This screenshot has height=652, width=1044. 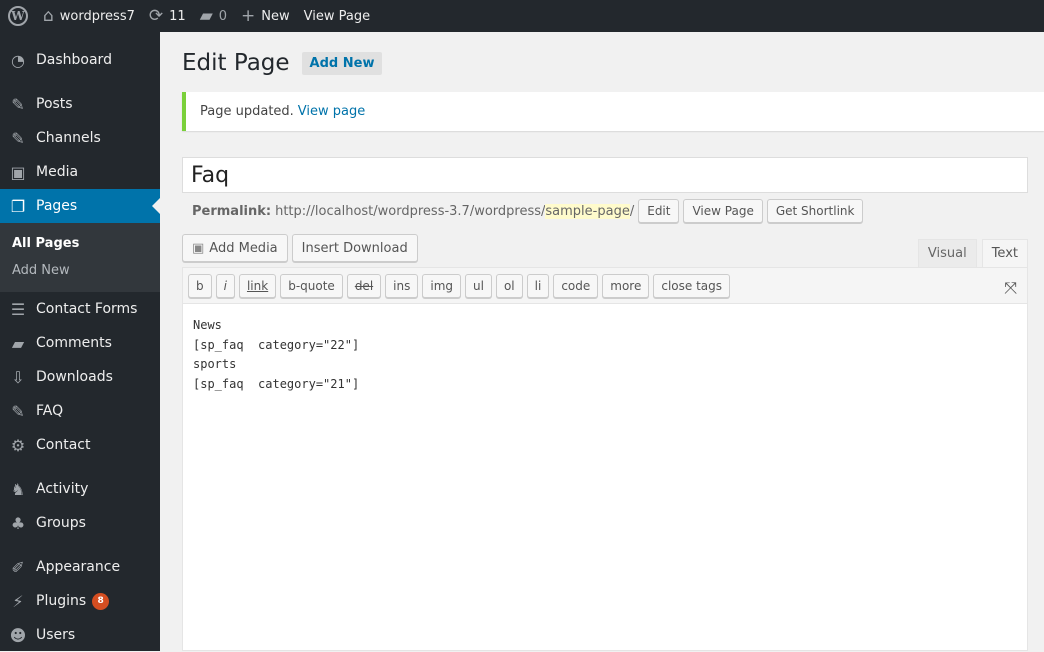 What do you see at coordinates (538, 285) in the screenshot?
I see `qt-li-button: li` at bounding box center [538, 285].